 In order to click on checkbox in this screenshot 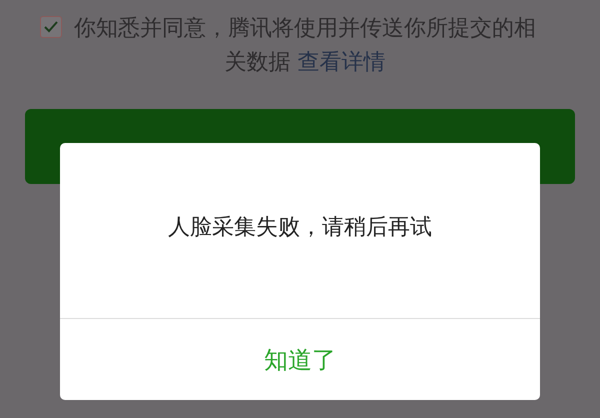, I will do `click(51, 27)`.